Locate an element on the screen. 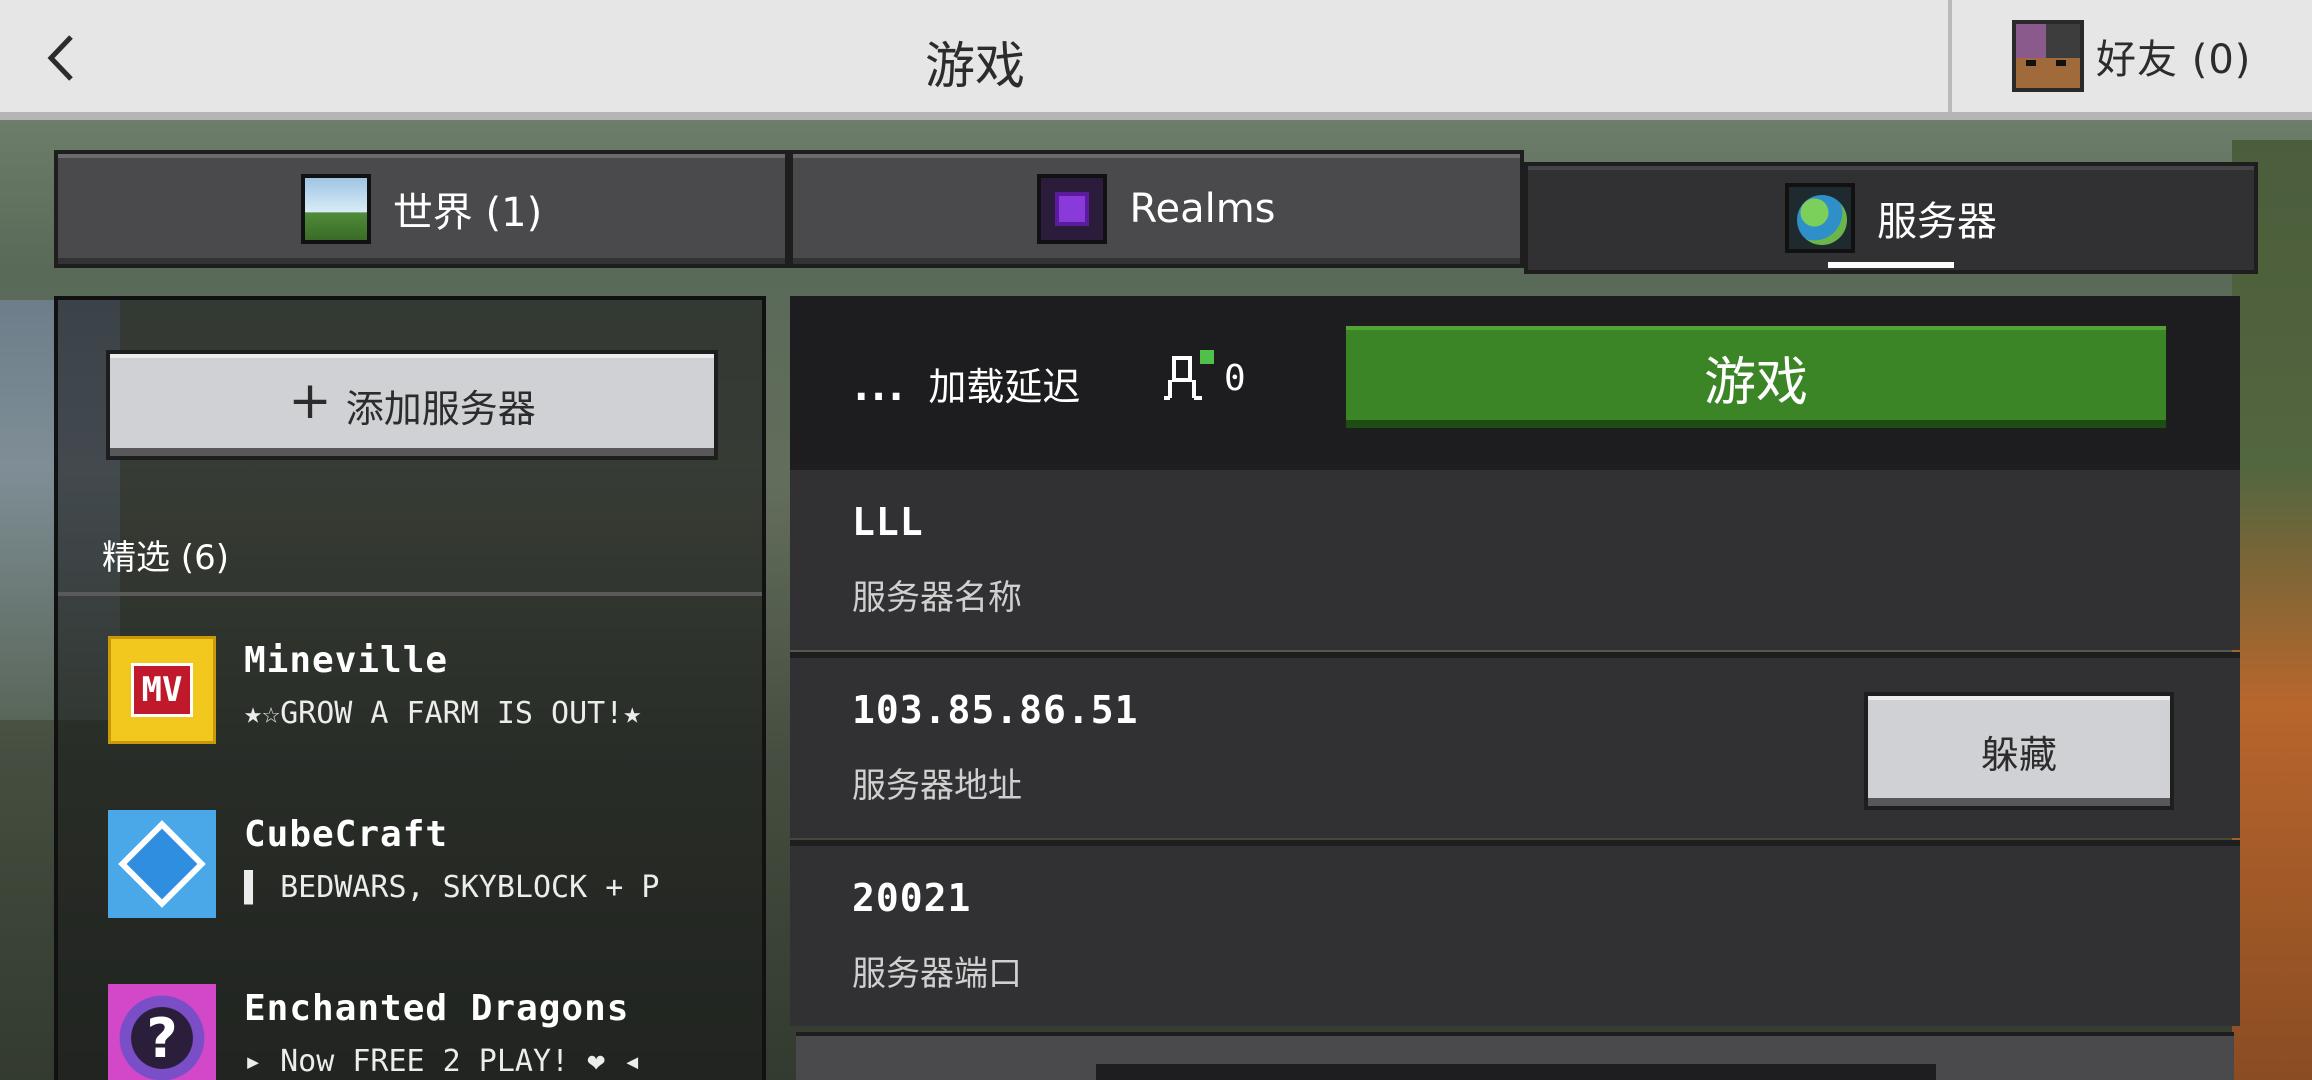  hide-address-button: 躲藏 is located at coordinates (2019, 751).